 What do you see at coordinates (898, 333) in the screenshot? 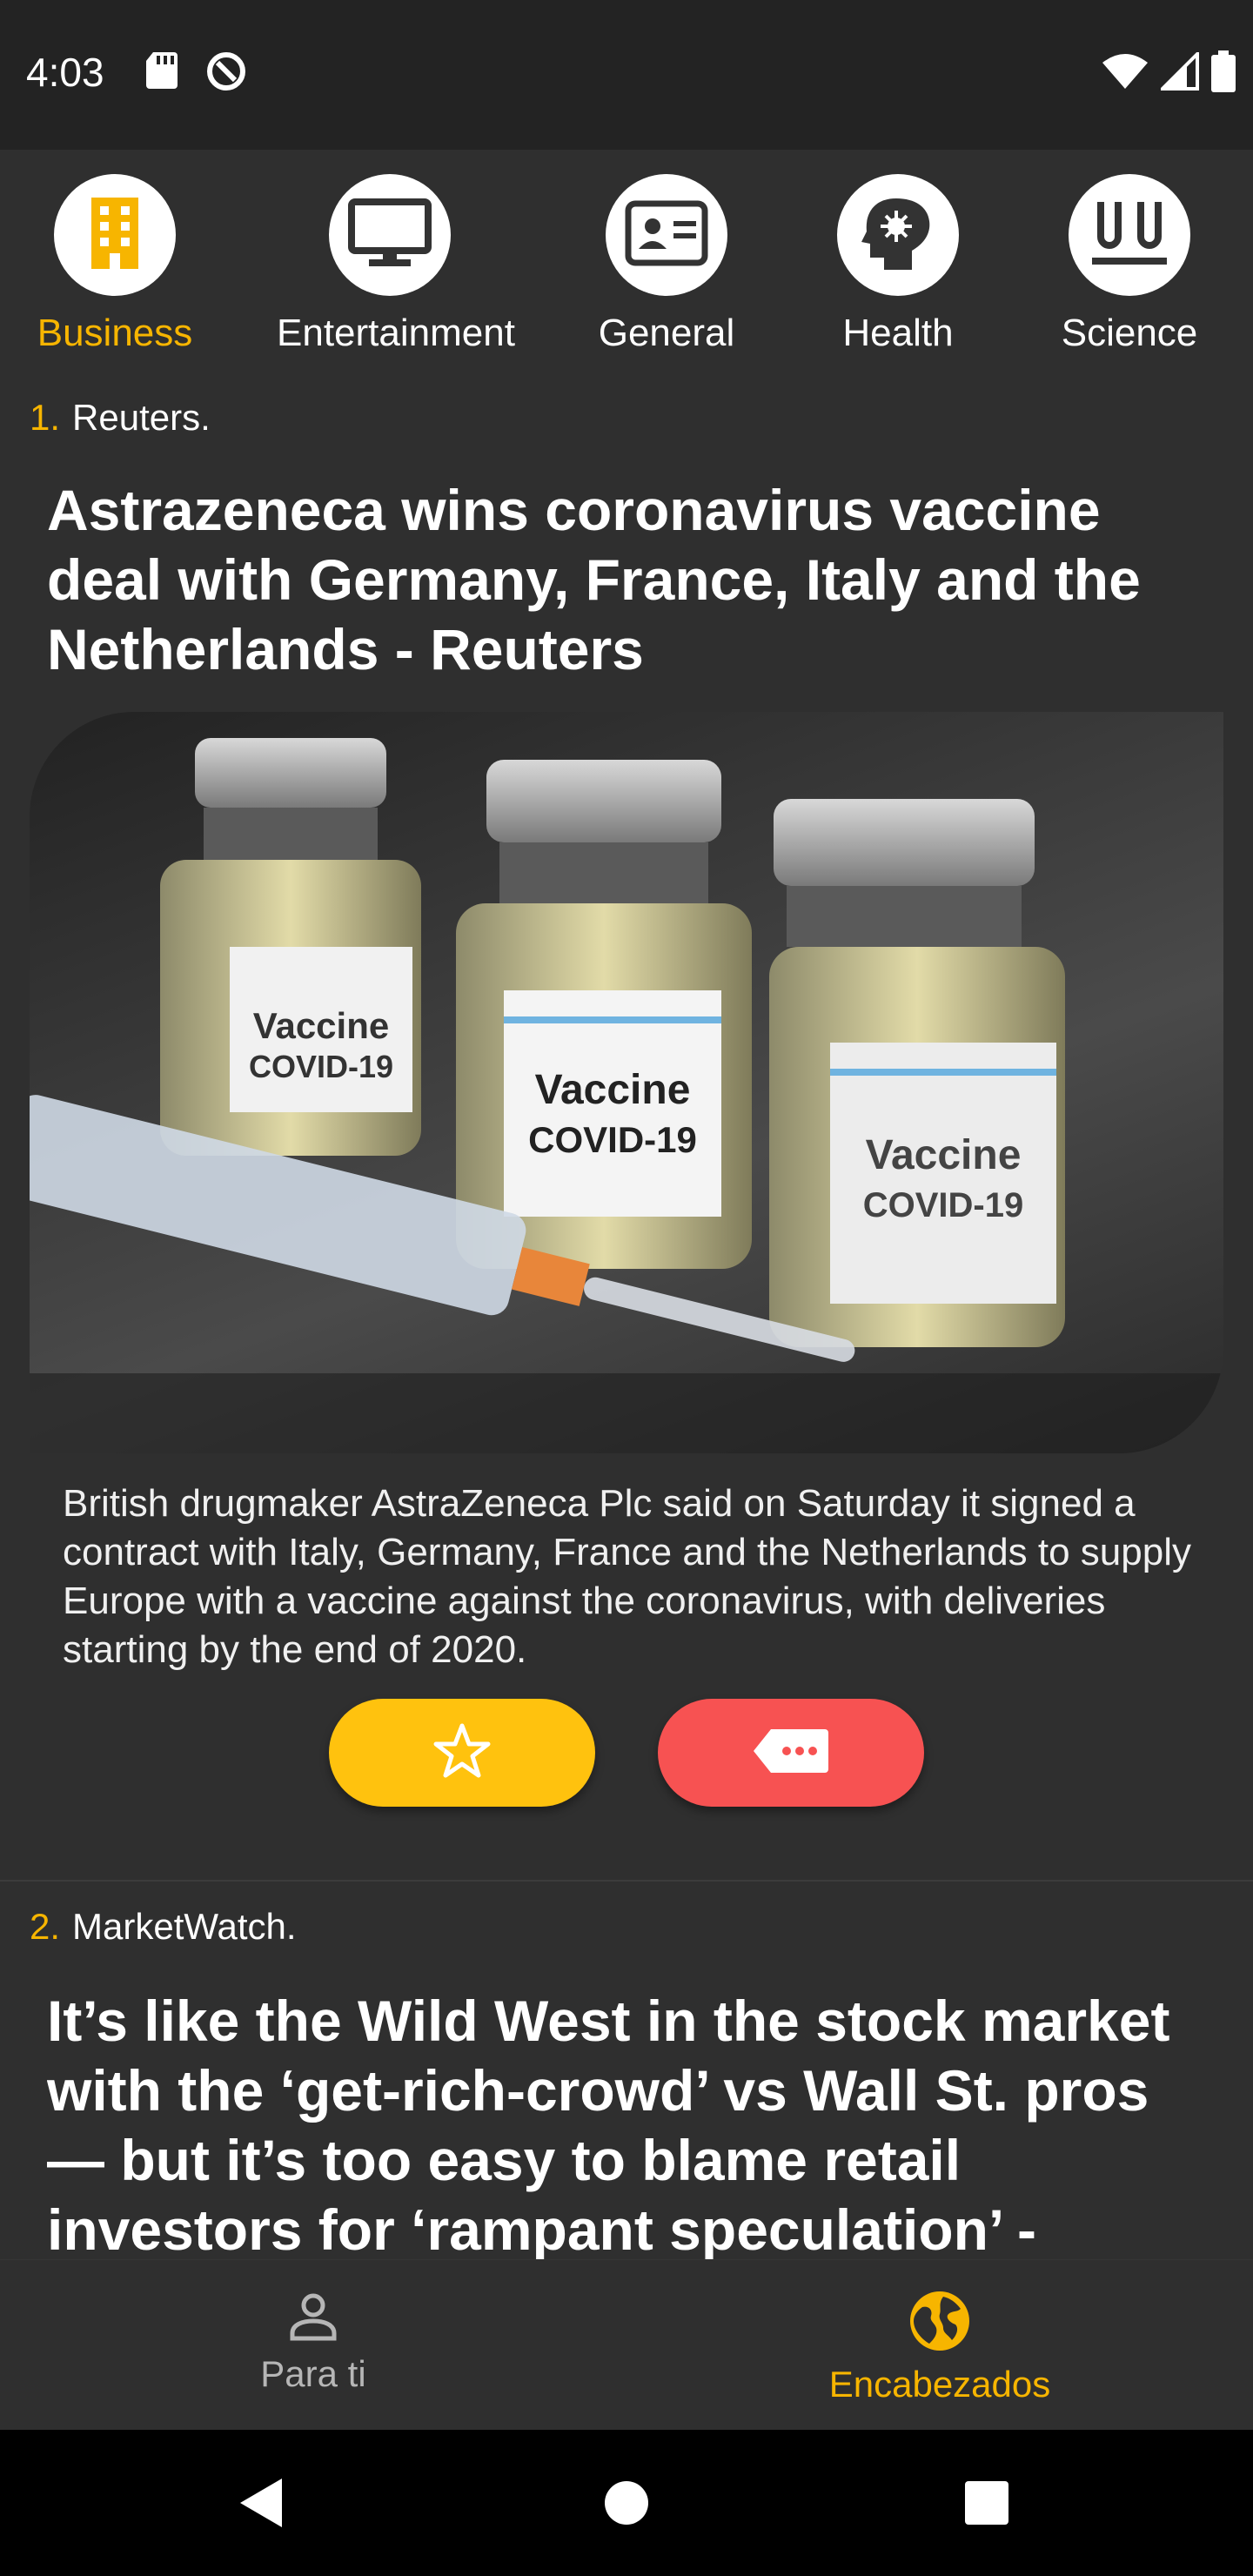
I see `category-label: Health` at bounding box center [898, 333].